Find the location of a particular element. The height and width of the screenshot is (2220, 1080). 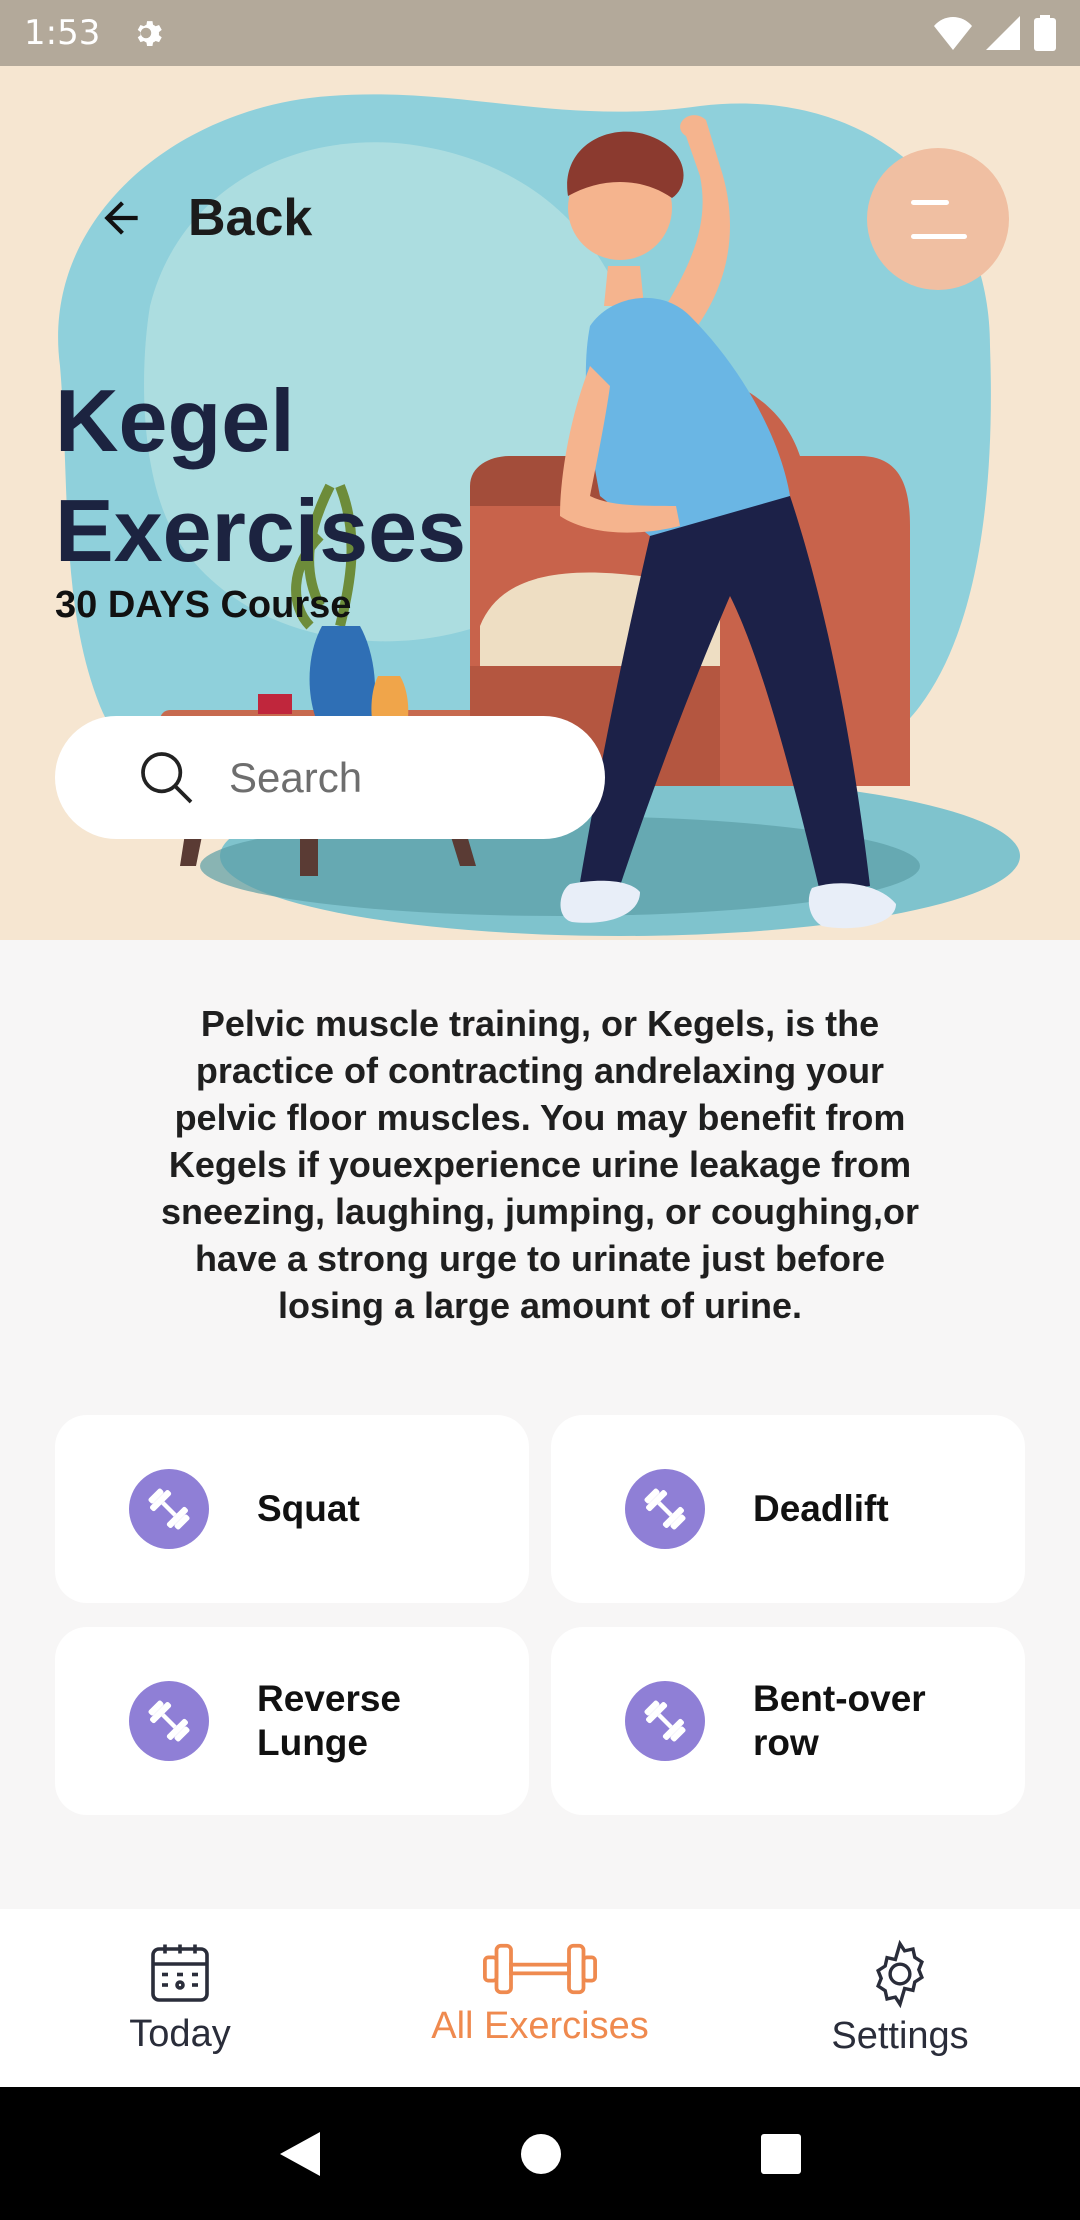

menu-button is located at coordinates (938, 219).